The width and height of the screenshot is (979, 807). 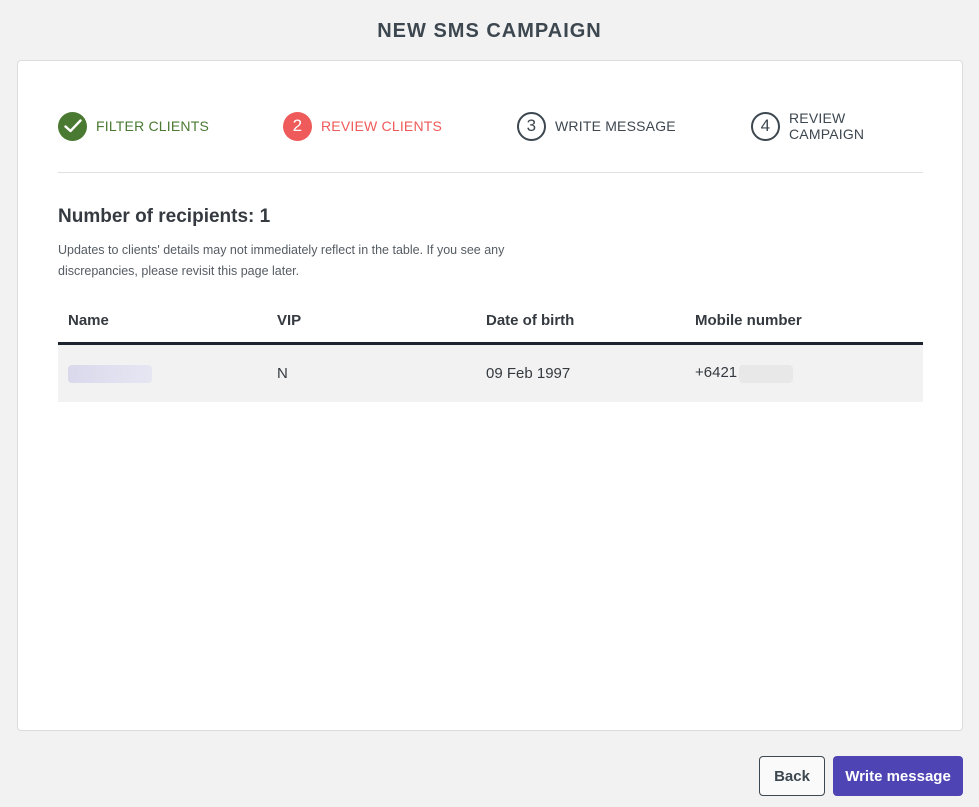 I want to click on page-title: NEW SMS CAMPAIGN, so click(x=489, y=31).